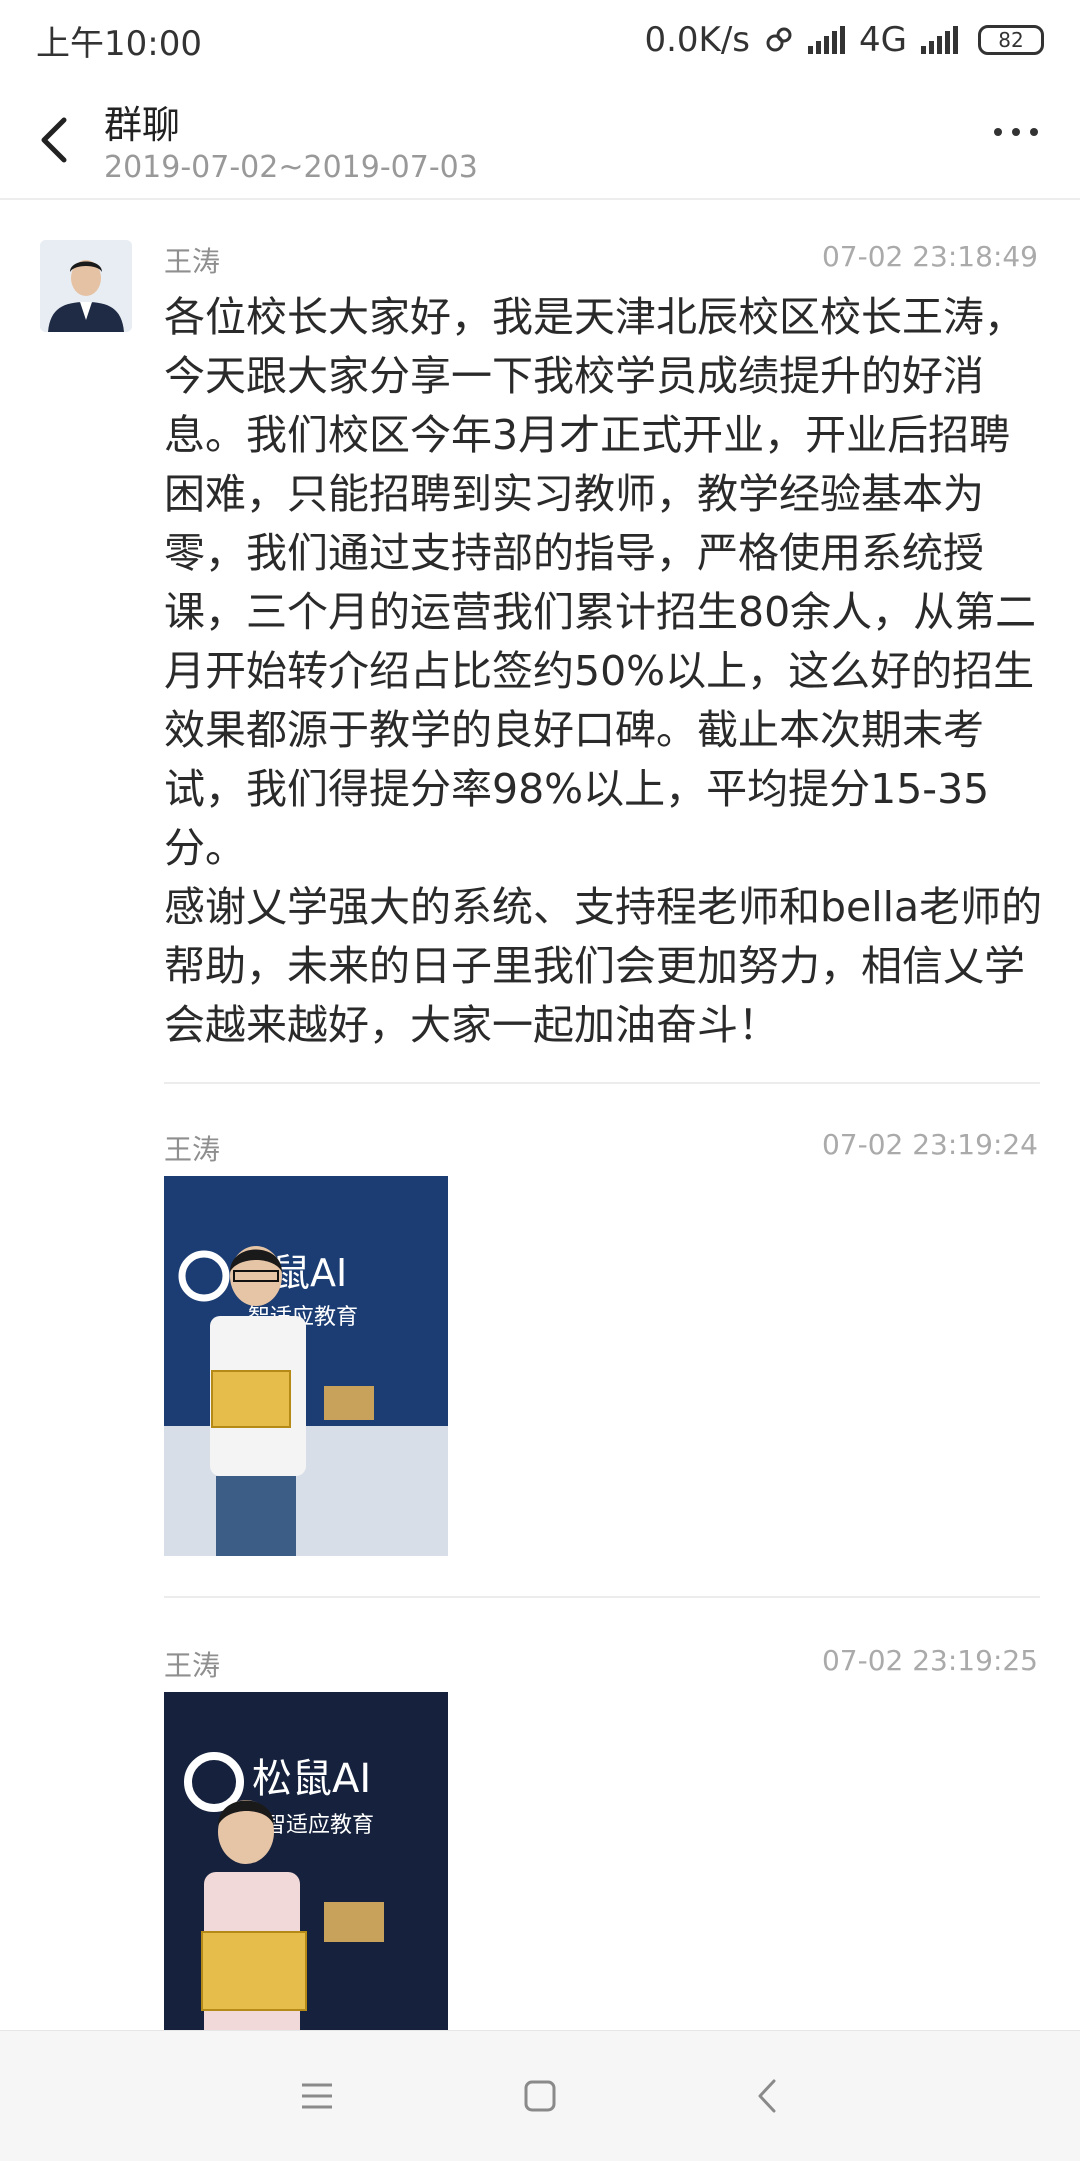 The height and width of the screenshot is (2161, 1080). What do you see at coordinates (697, 40) in the screenshot?
I see `network-speed: 0.0K/s` at bounding box center [697, 40].